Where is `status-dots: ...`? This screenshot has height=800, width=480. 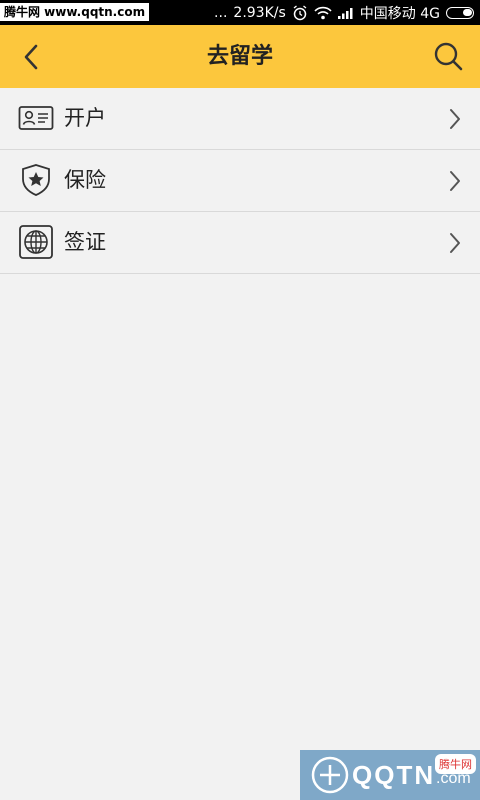
status-dots: ... is located at coordinates (221, 12).